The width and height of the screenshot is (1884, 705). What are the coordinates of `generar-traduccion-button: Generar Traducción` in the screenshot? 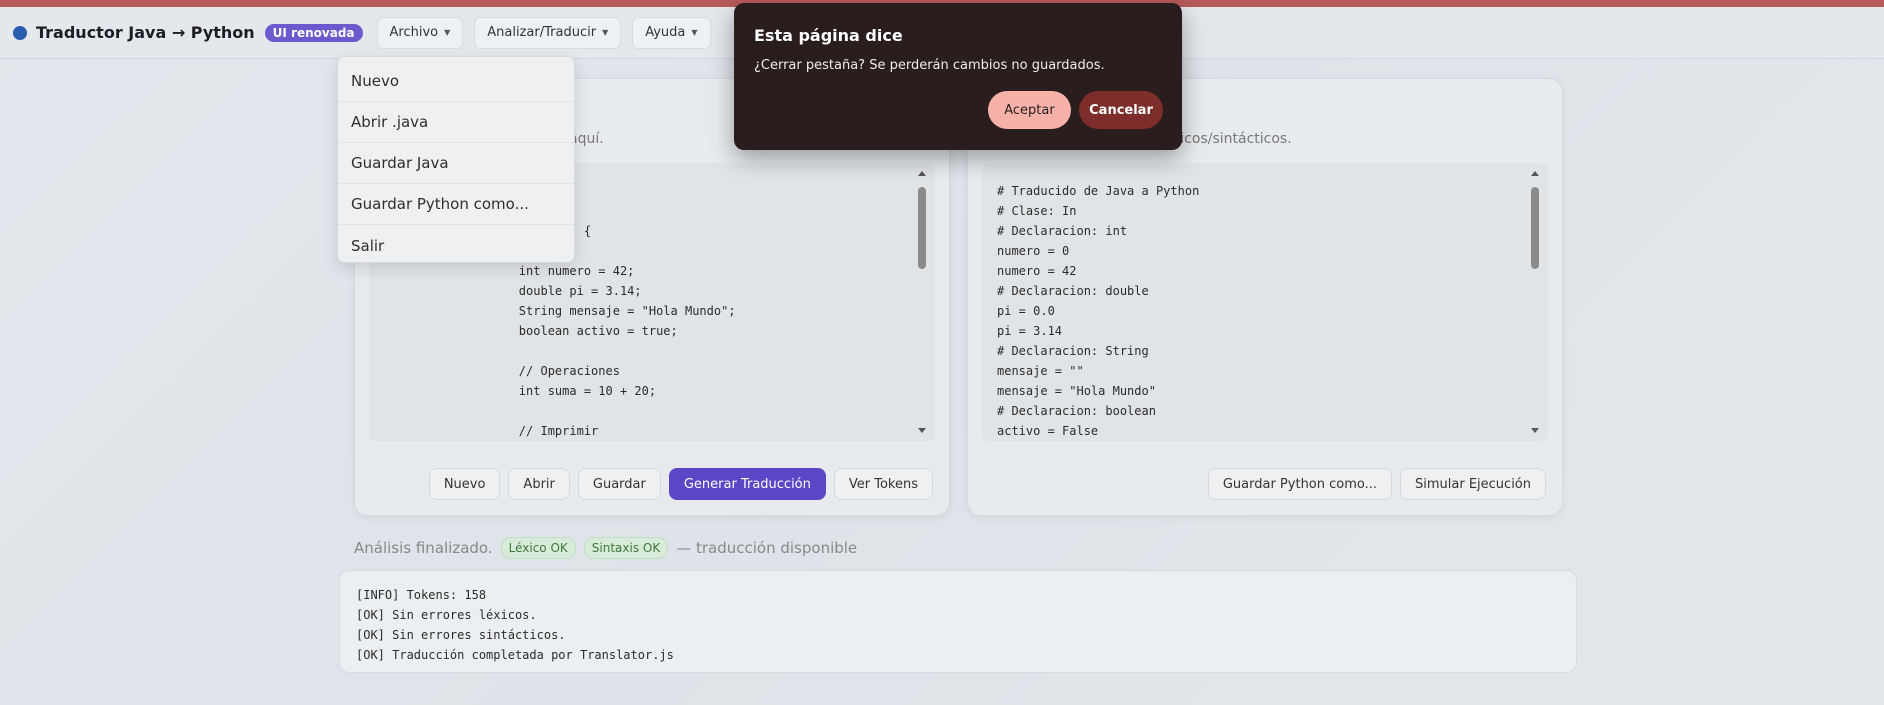 It's located at (747, 484).